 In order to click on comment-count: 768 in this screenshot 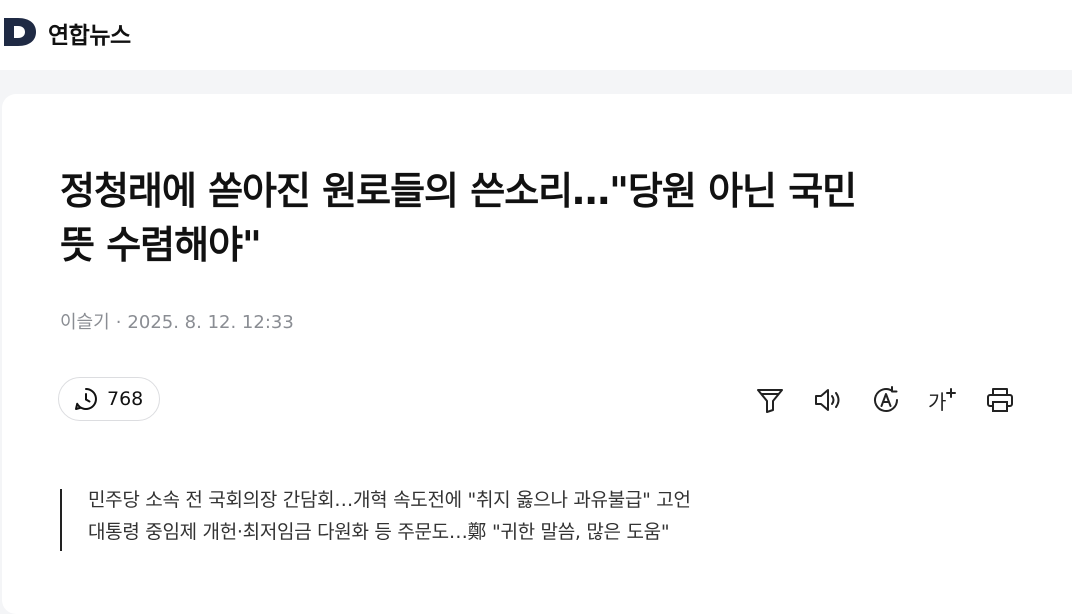, I will do `click(125, 399)`.